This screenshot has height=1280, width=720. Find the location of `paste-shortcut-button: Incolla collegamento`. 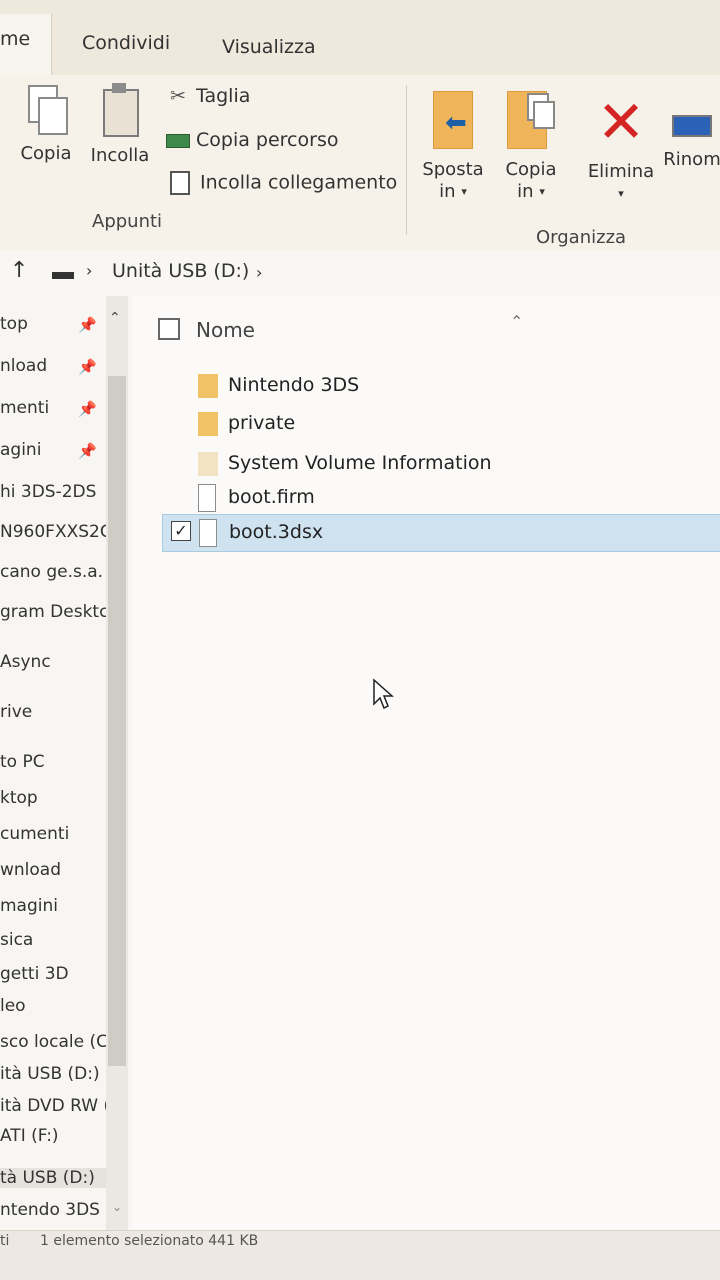

paste-shortcut-button: Incolla collegamento is located at coordinates (281, 183).